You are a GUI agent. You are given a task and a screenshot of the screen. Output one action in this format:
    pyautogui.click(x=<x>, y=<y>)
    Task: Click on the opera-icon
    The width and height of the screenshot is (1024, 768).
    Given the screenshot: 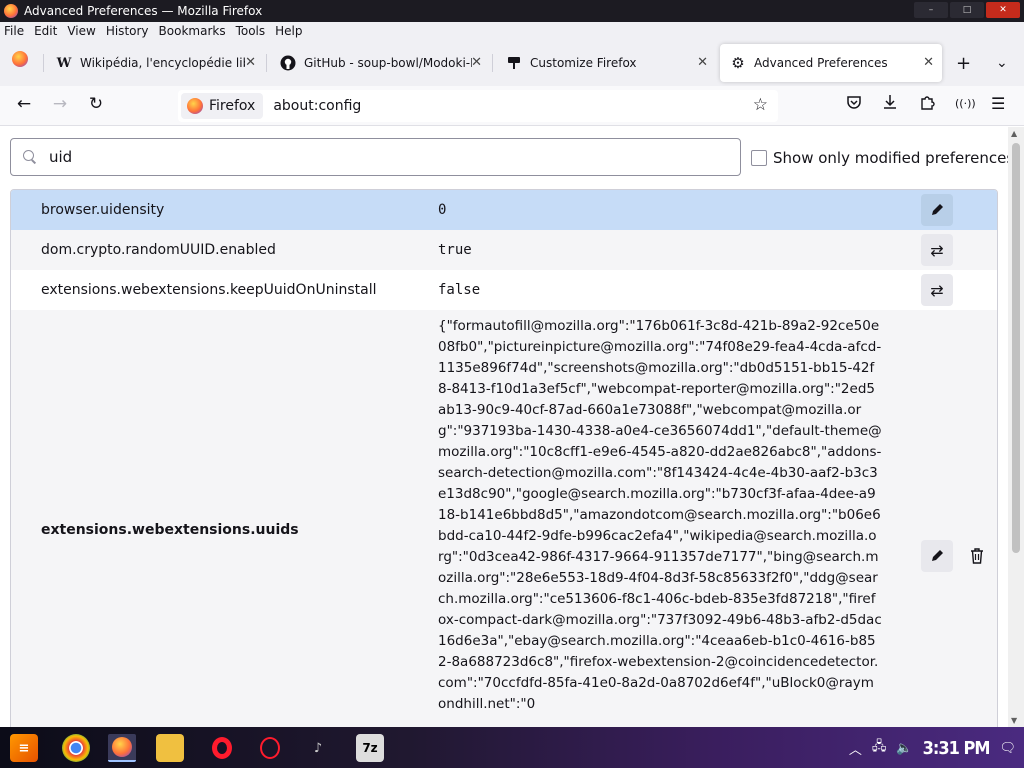 What is the action you would take?
    pyautogui.click(x=222, y=748)
    